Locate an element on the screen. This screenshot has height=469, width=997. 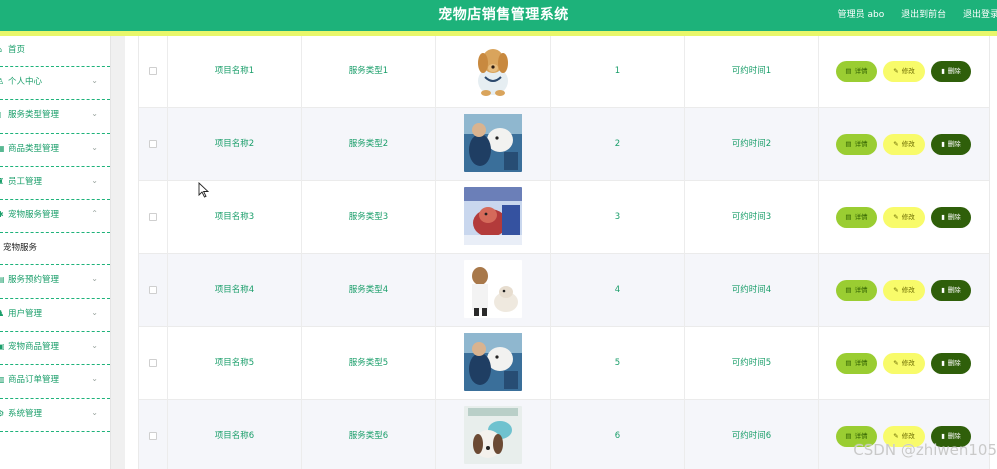
order-icon: ▥ is located at coordinates (2, 380).